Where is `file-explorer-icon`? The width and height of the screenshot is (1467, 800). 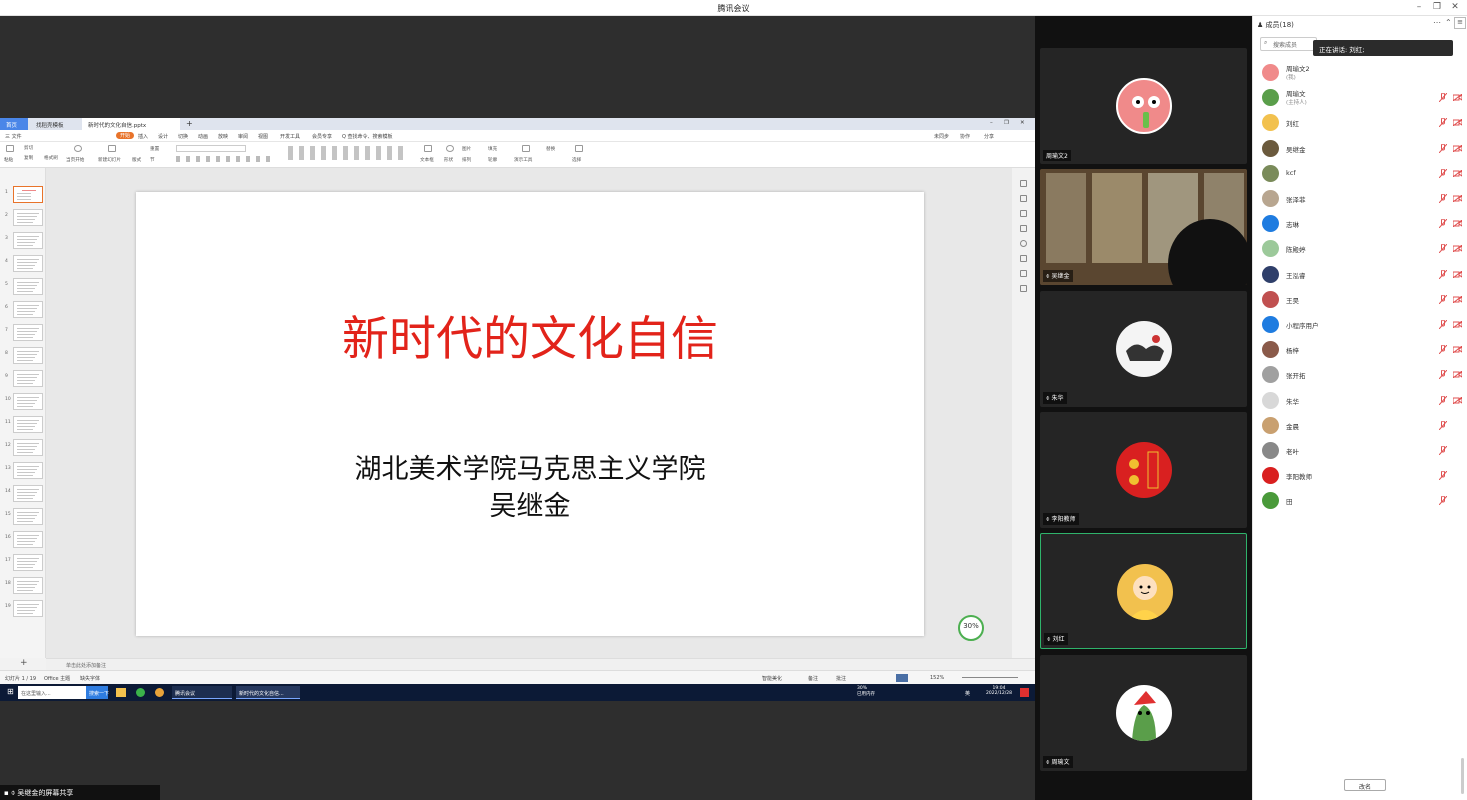
file-explorer-icon is located at coordinates (121, 692).